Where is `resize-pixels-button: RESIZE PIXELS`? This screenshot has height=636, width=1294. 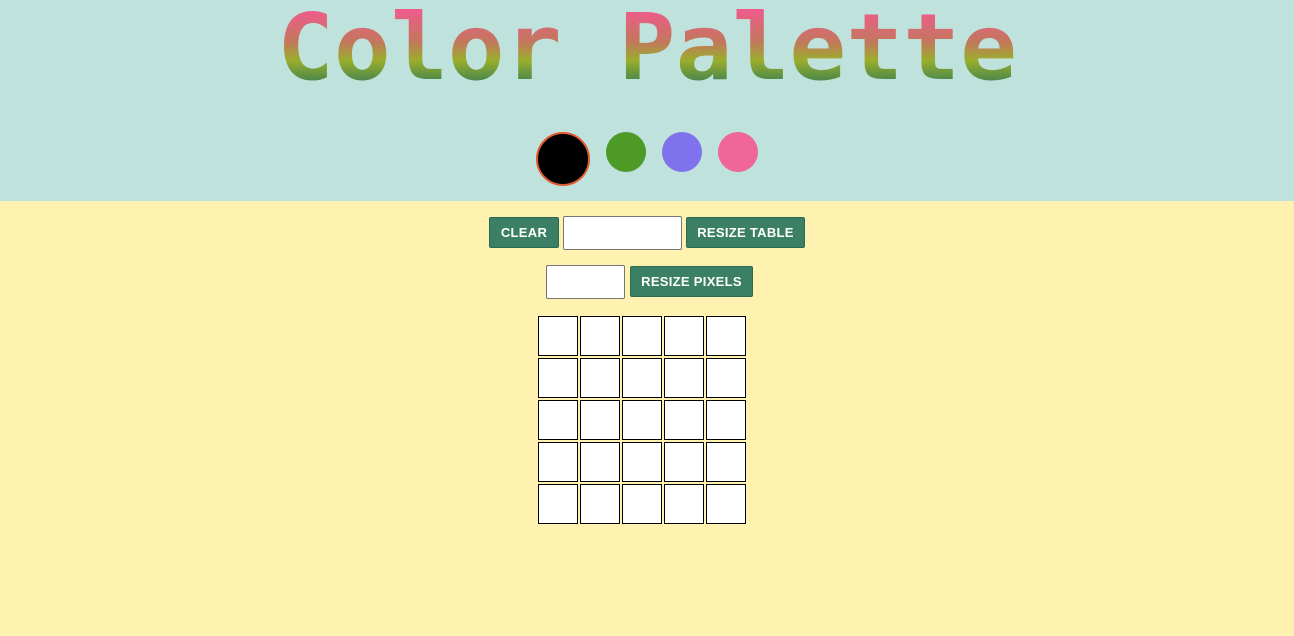 resize-pixels-button: RESIZE PIXELS is located at coordinates (691, 281).